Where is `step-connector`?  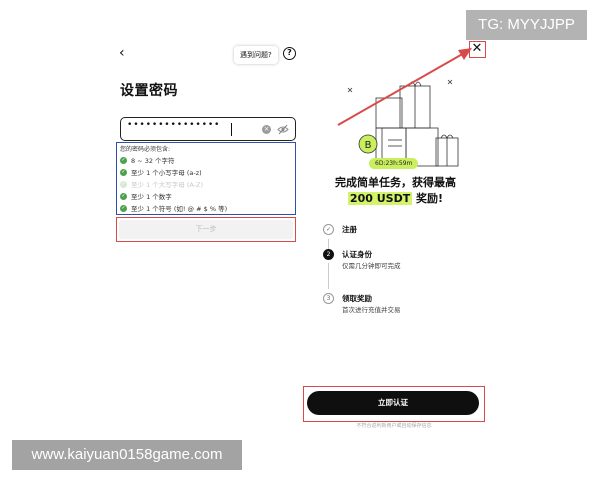 step-connector is located at coordinates (328, 276).